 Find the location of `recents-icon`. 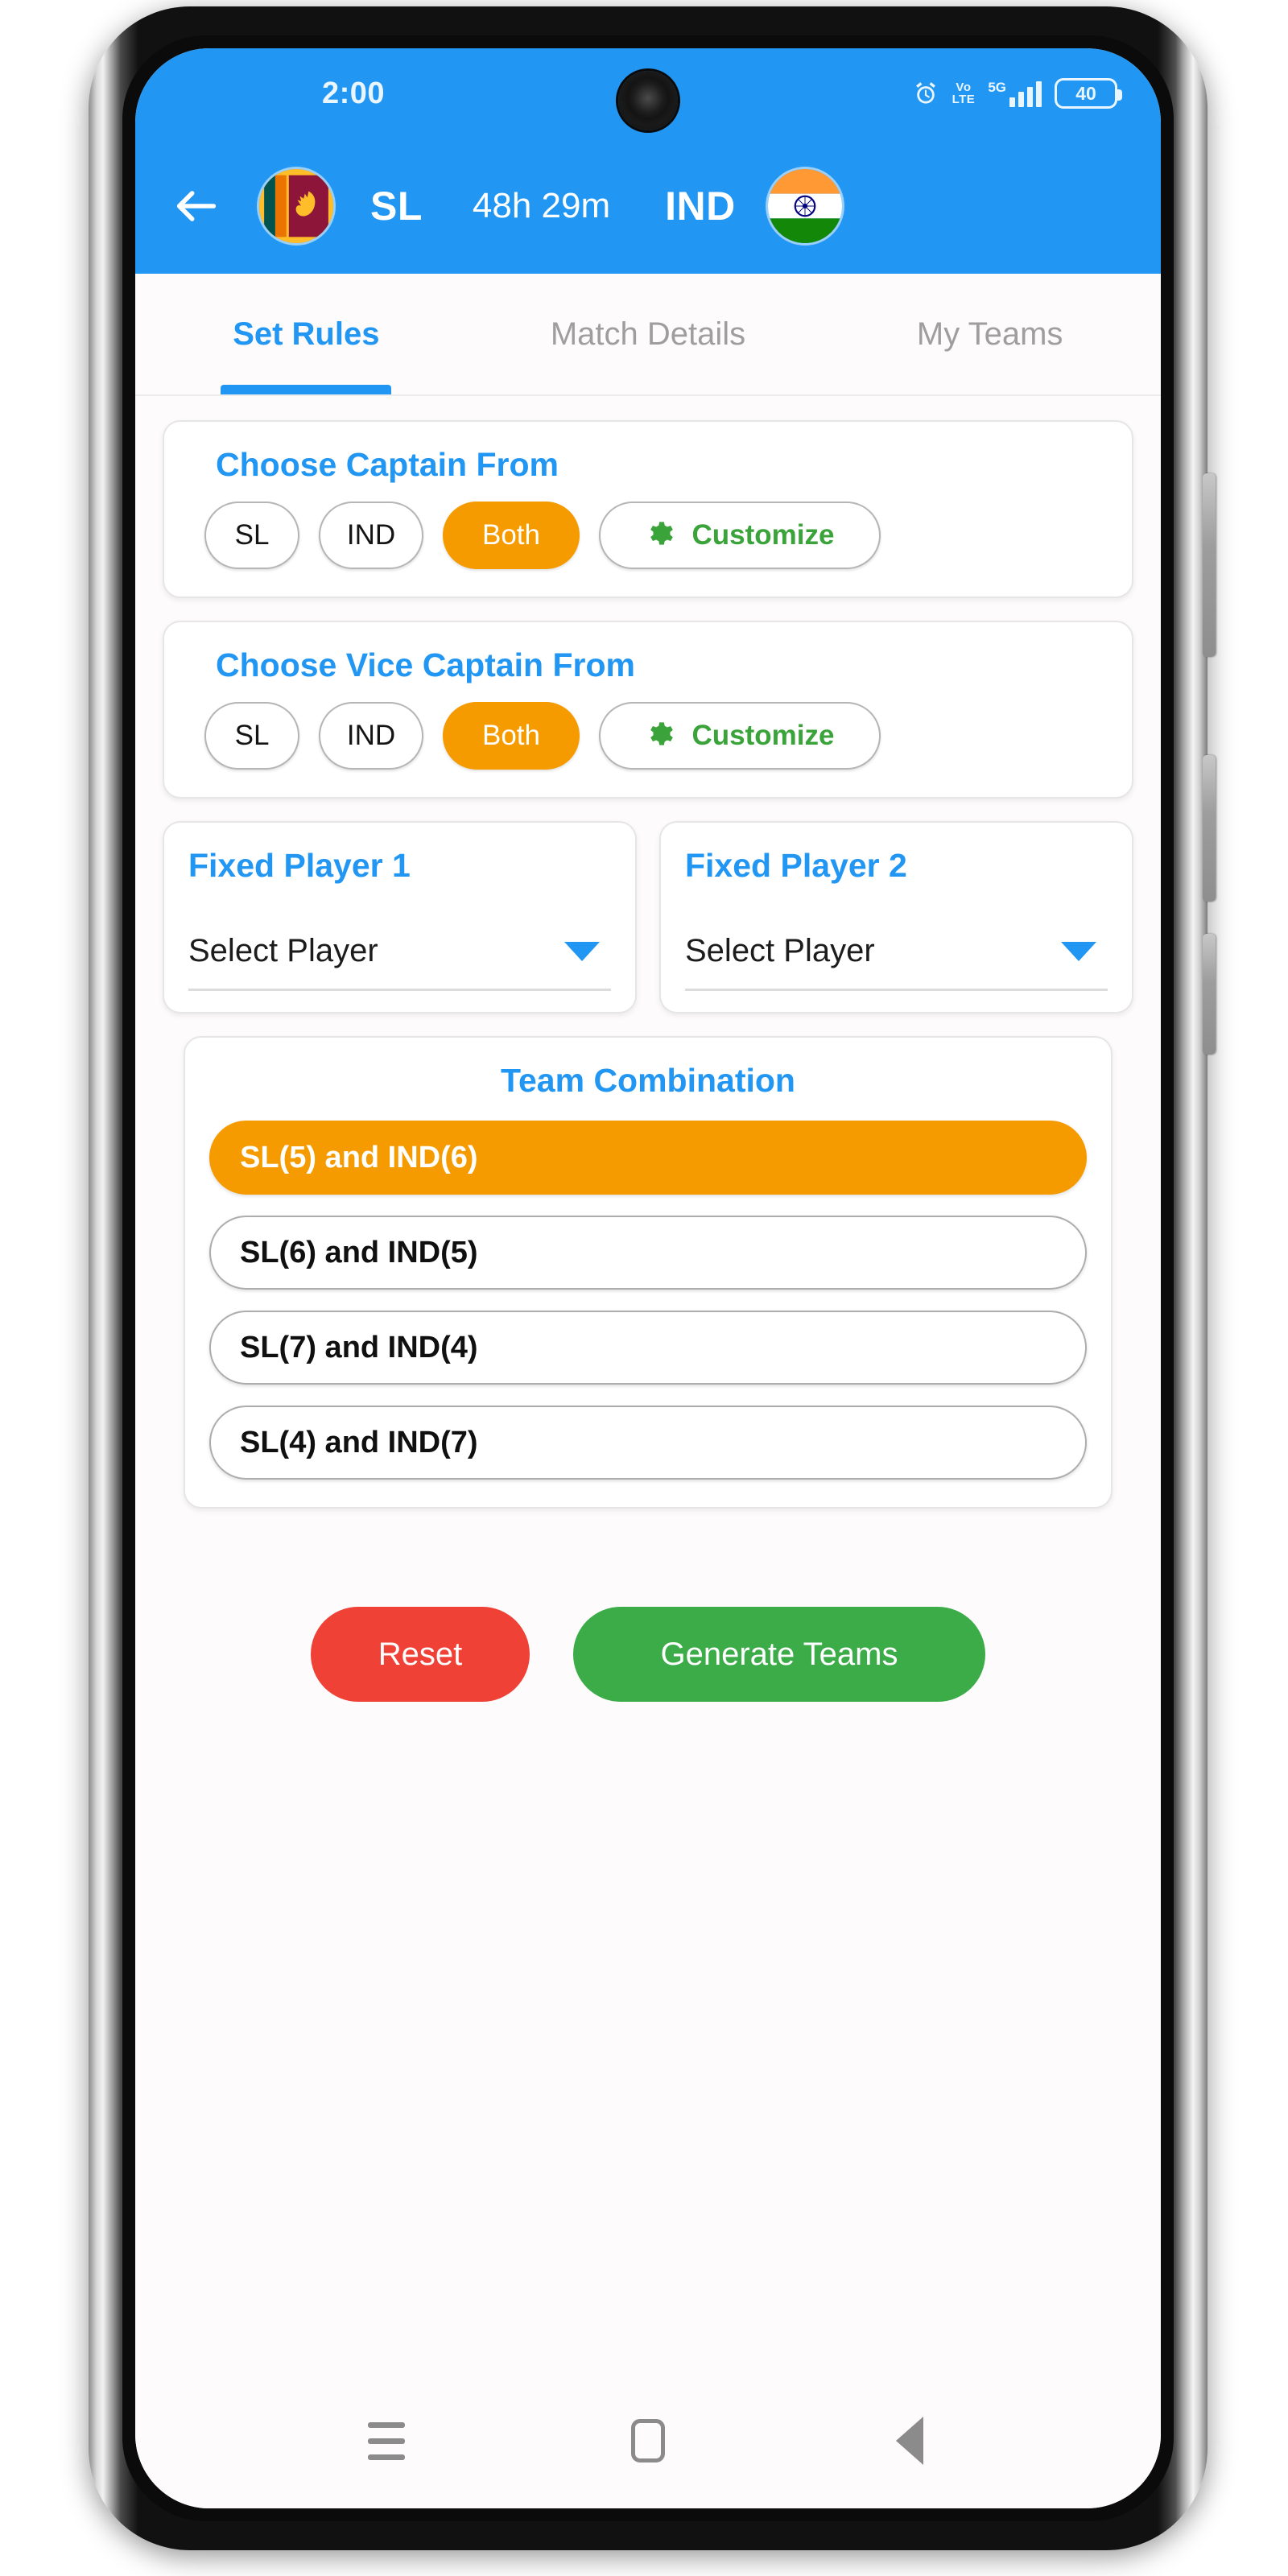

recents-icon is located at coordinates (387, 2440).